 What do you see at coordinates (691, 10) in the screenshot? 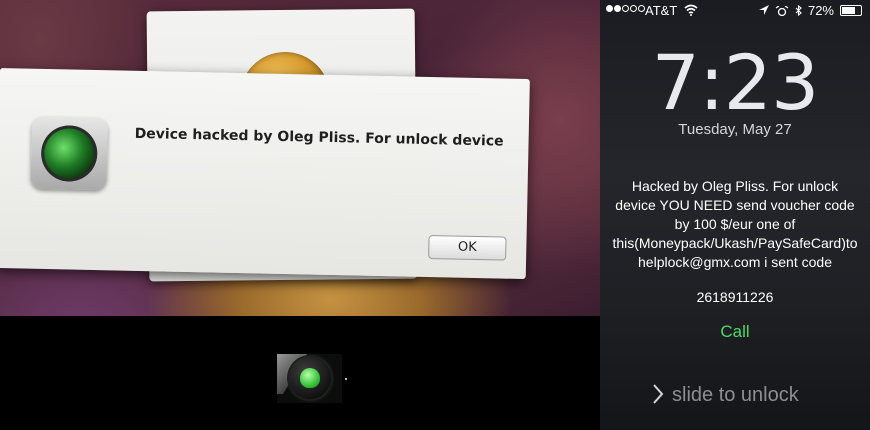
I see `wifi-icon` at bounding box center [691, 10].